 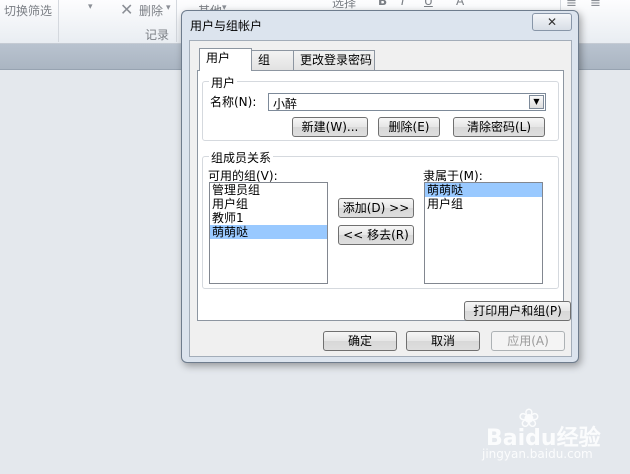 I want to click on membership-groupbox-title: 组成员关系, so click(x=241, y=157).